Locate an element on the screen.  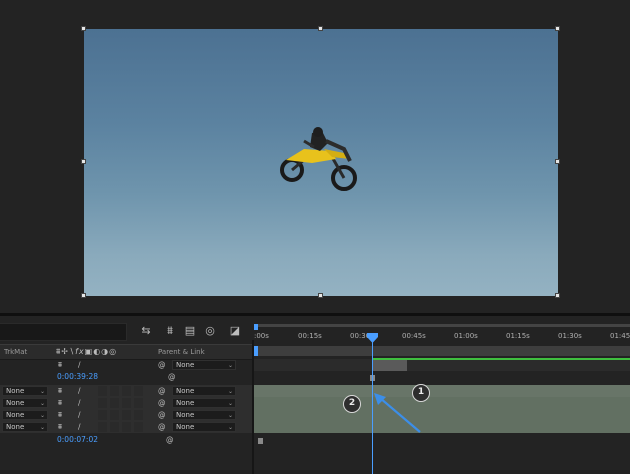
ruler-tick-label: 00:45s is located at coordinates (414, 336).